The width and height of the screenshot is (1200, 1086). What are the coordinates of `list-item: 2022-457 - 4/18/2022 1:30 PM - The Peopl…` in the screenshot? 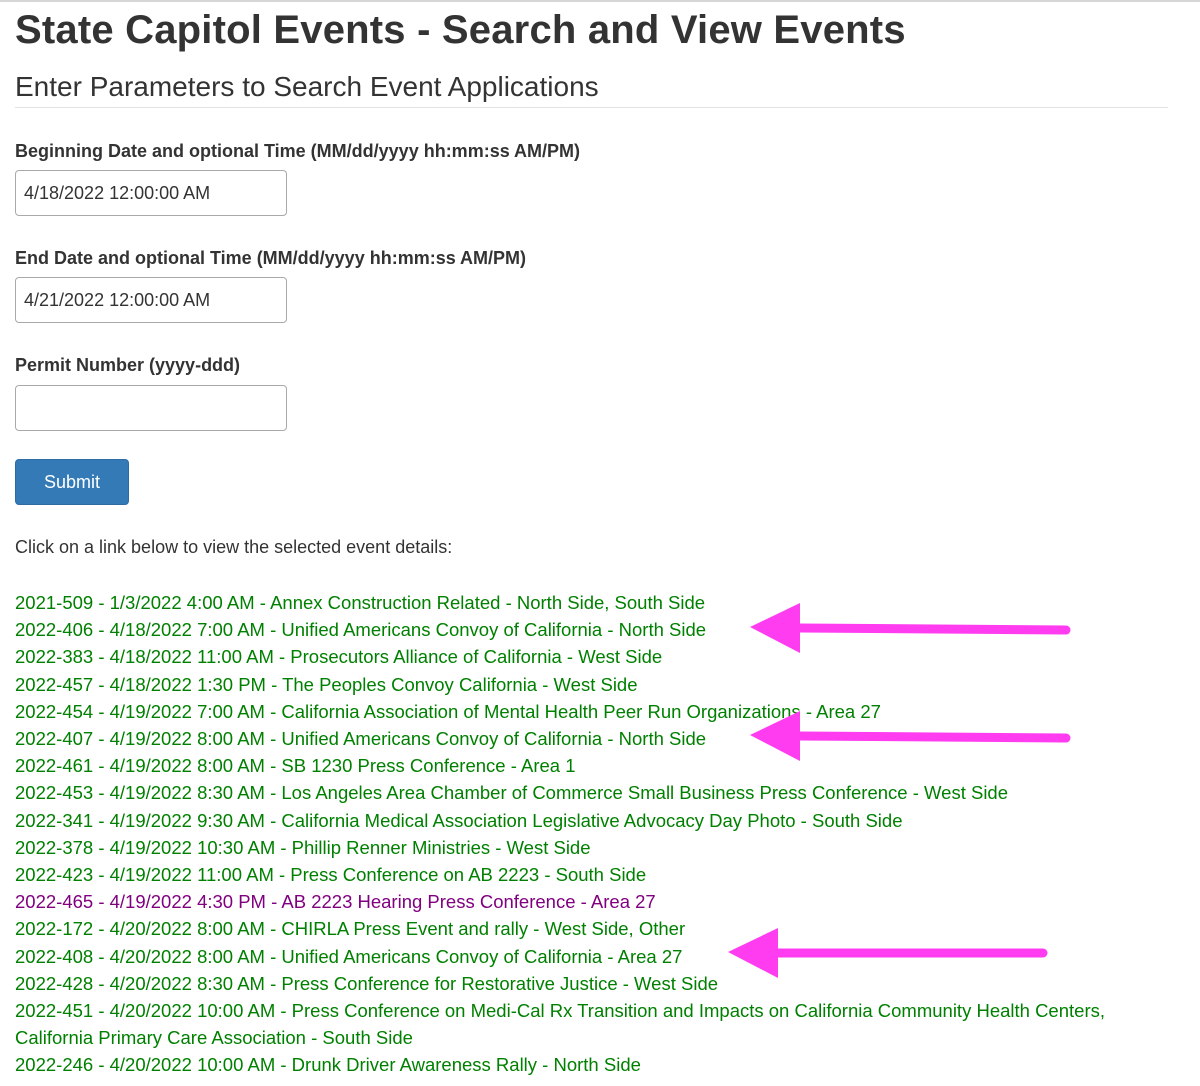 It's located at (595, 684).